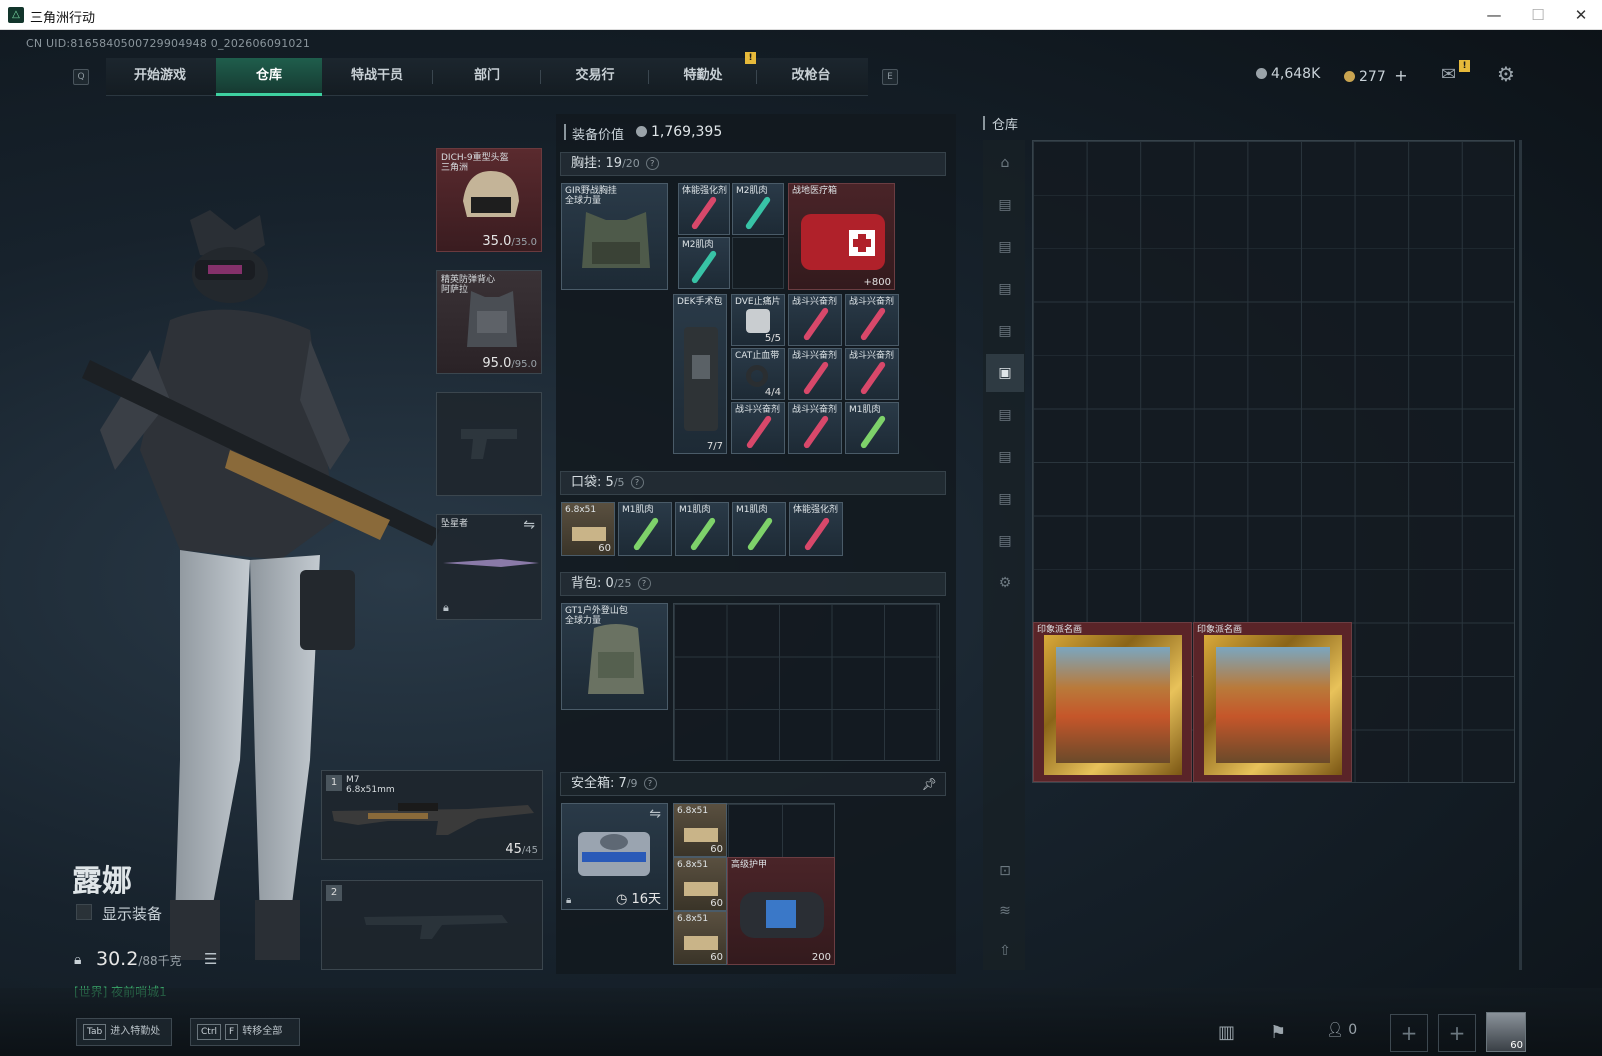 The image size is (1602, 1056). I want to click on storage-title: 仓库, so click(1005, 125).